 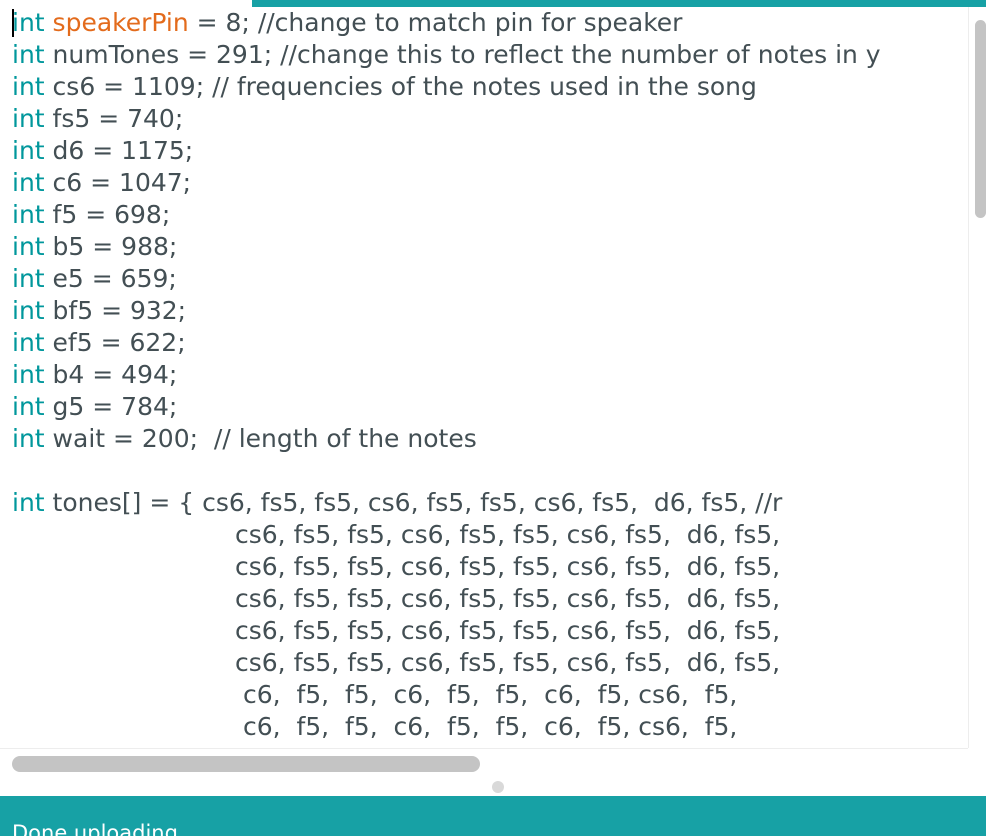 I want to click on code-line-f5: int f5 = 698;, so click(x=91, y=215).